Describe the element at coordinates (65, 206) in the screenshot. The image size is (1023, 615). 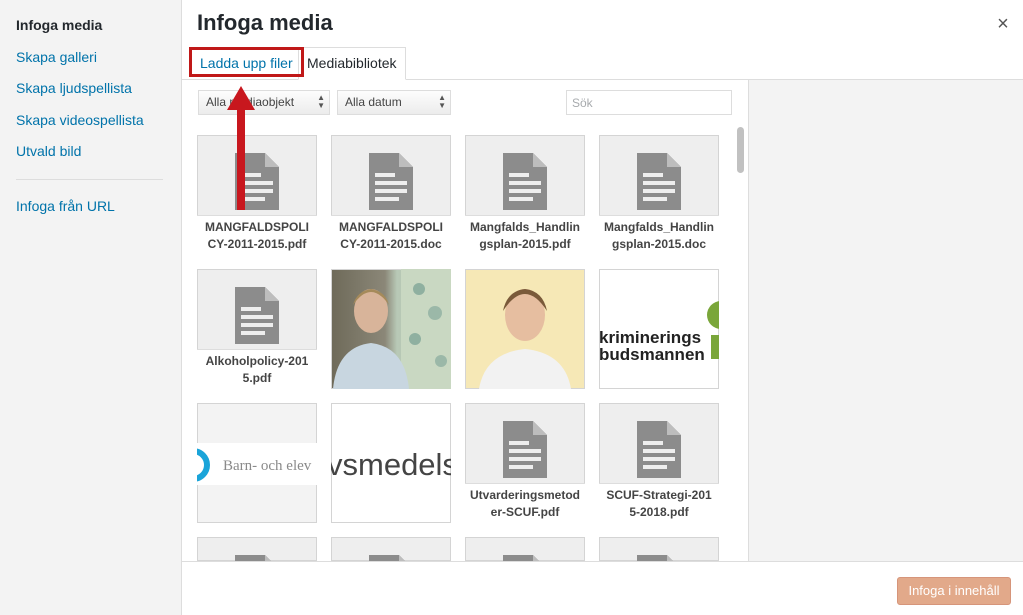
I see `menu-item-infoga-fran-url: Infoga från URL` at that location.